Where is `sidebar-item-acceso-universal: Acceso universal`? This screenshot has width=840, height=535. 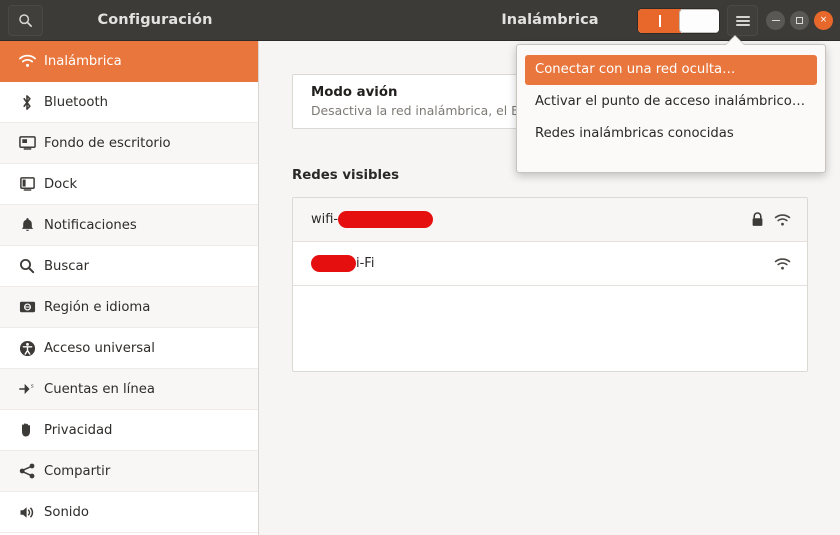
sidebar-item-acceso-universal: Acceso universal is located at coordinates (129, 348).